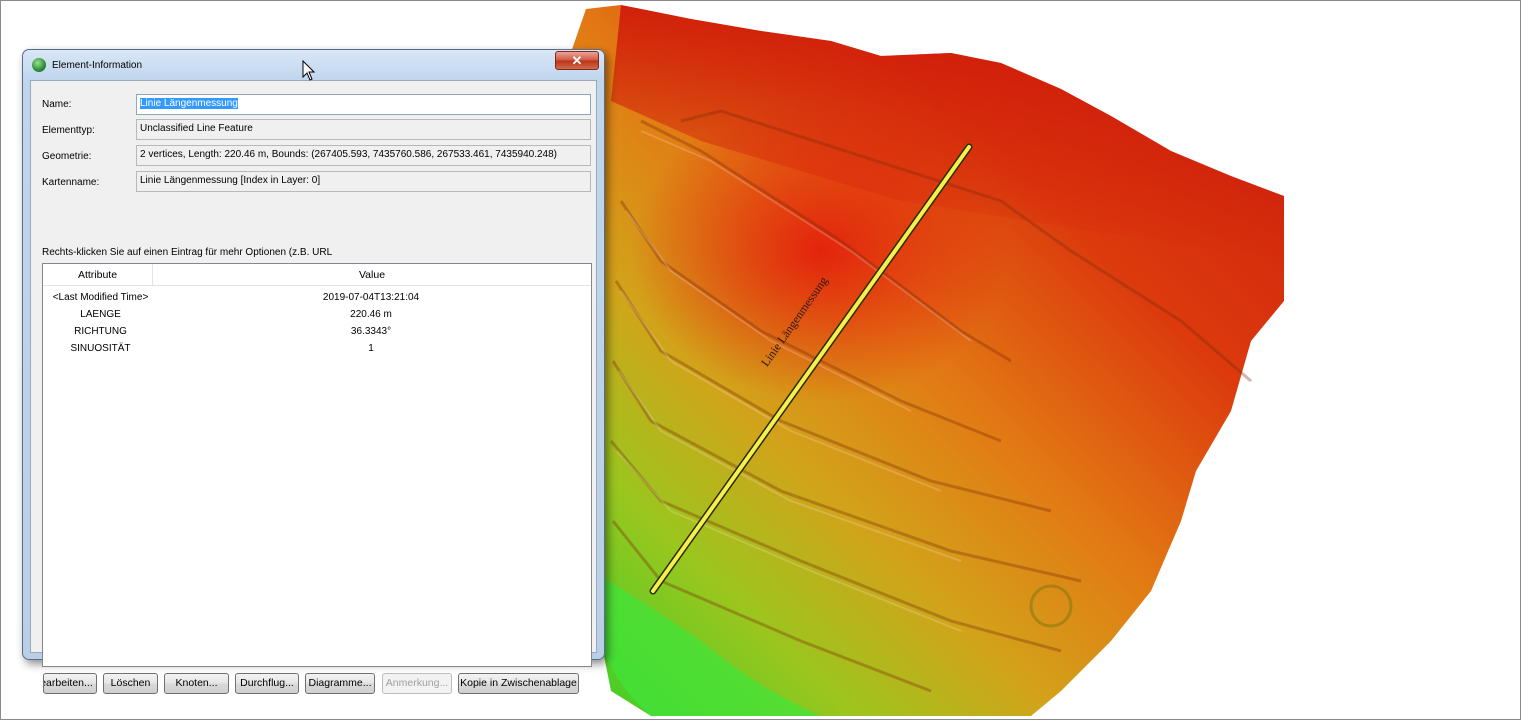 This screenshot has height=720, width=1521. I want to click on column-header-value: Value, so click(372, 275).